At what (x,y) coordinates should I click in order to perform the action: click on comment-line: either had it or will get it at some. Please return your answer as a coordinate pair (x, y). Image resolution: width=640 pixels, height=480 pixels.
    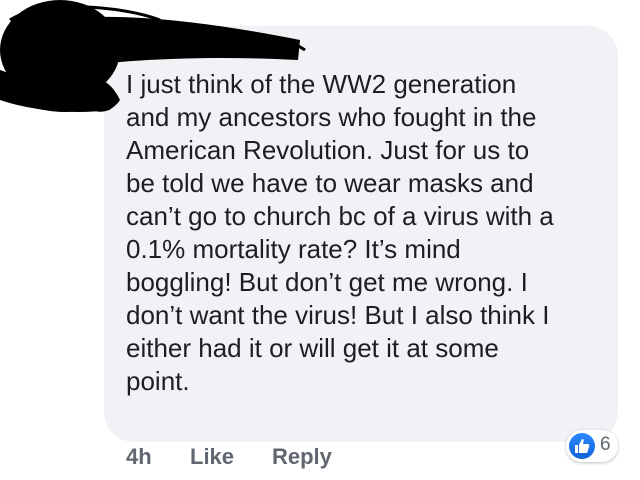
    Looking at the image, I should click on (312, 348).